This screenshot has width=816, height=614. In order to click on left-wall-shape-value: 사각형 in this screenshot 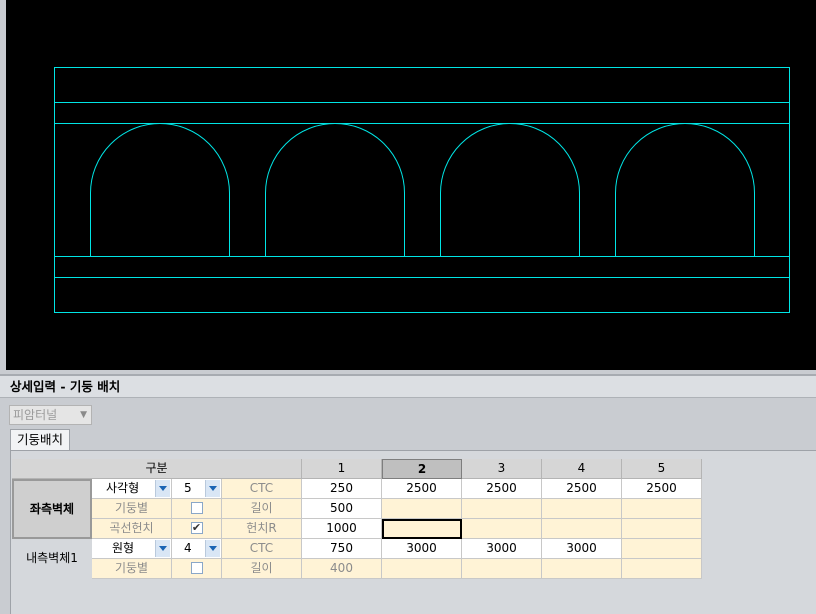, I will do `click(123, 488)`.